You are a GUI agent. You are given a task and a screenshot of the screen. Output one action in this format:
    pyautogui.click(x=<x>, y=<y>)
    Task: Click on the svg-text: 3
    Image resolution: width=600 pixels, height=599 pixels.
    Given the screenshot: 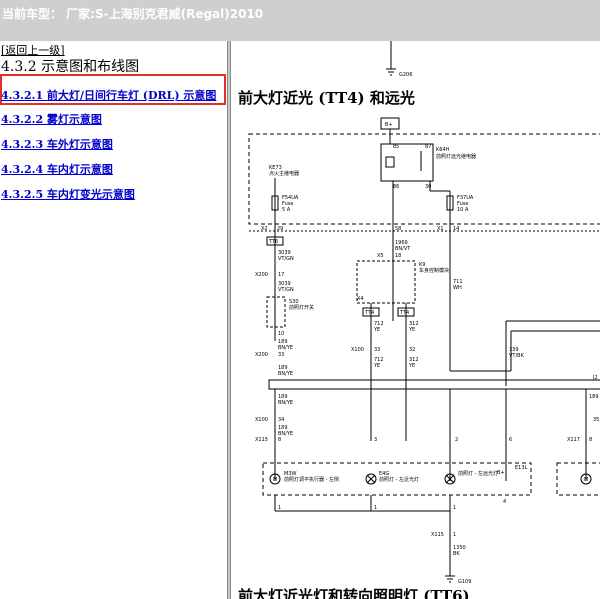 What is the action you would take?
    pyautogui.click(x=375, y=440)
    